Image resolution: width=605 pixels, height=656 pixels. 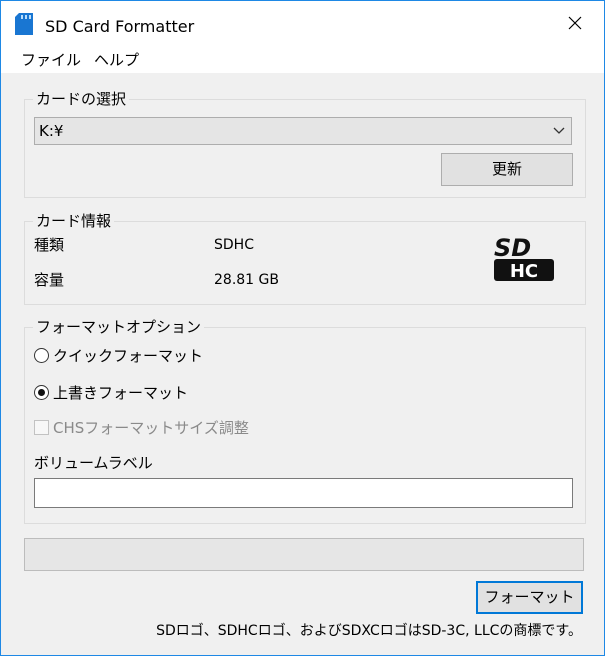 What do you see at coordinates (120, 26) in the screenshot?
I see `window-title: SD Card Formatter` at bounding box center [120, 26].